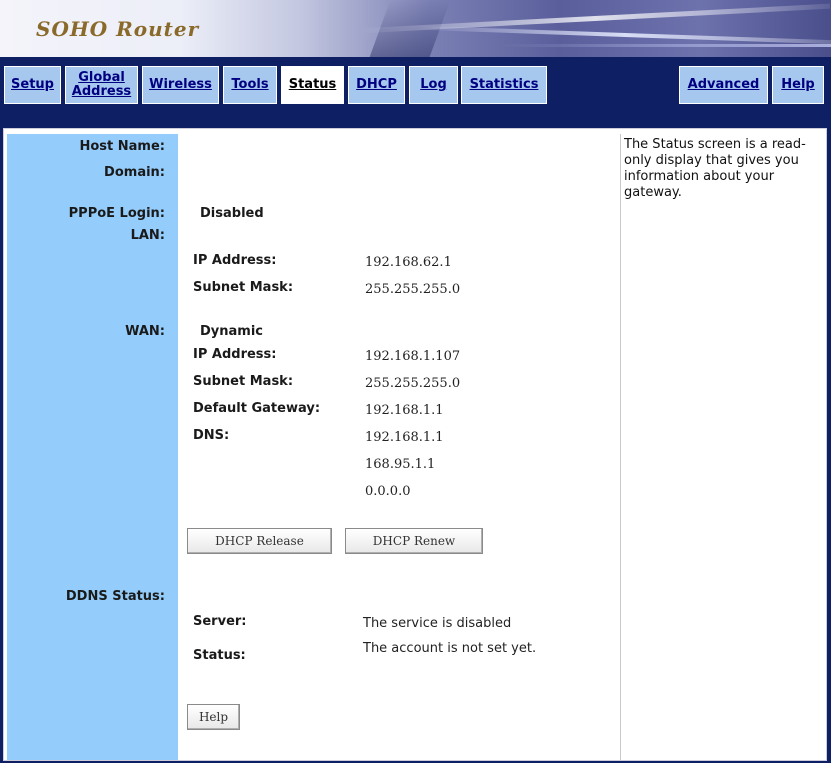 This screenshot has height=763, width=831. I want to click on host-name-label: Host Name:, so click(122, 146).